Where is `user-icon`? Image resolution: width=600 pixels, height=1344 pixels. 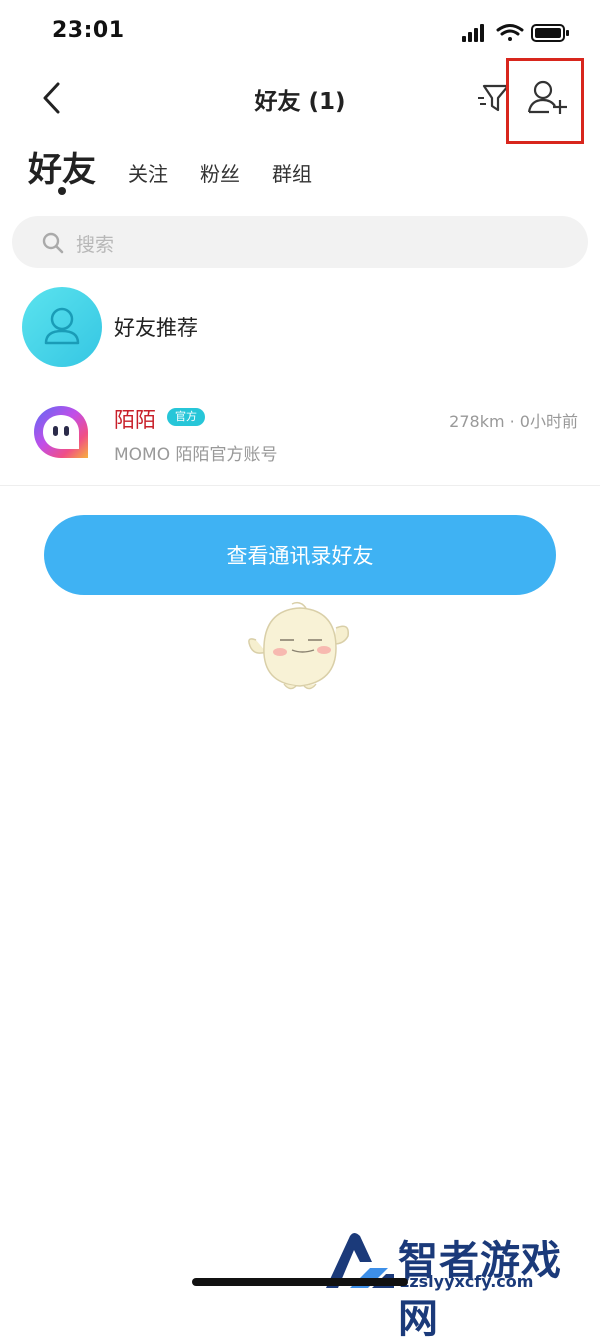 user-icon is located at coordinates (62, 326).